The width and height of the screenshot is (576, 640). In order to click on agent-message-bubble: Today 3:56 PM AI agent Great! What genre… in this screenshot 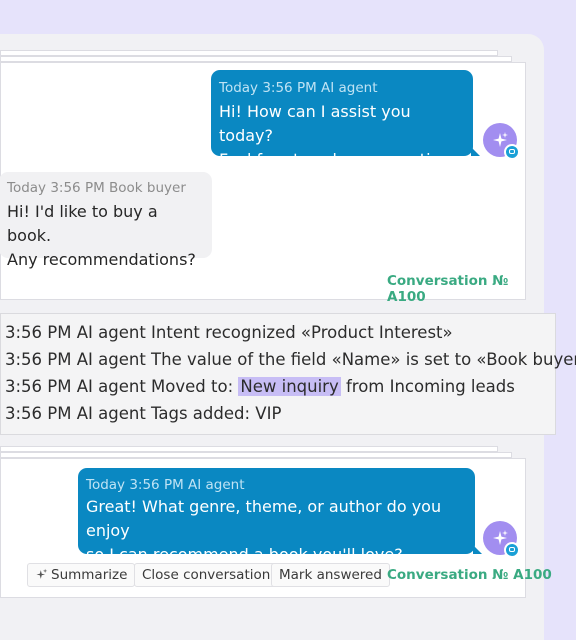, I will do `click(280, 516)`.